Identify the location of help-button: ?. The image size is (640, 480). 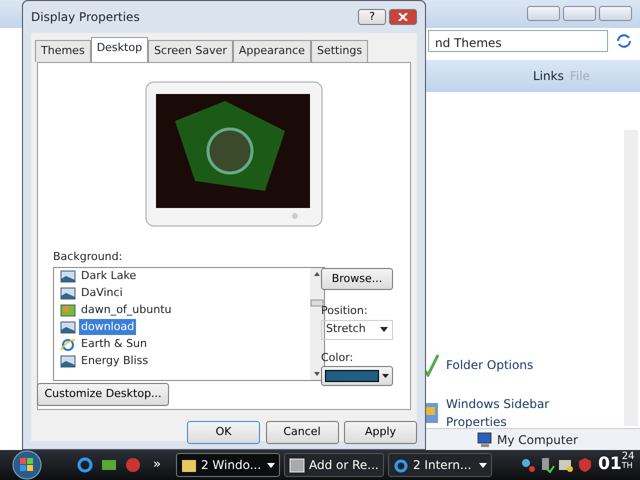
(372, 17).